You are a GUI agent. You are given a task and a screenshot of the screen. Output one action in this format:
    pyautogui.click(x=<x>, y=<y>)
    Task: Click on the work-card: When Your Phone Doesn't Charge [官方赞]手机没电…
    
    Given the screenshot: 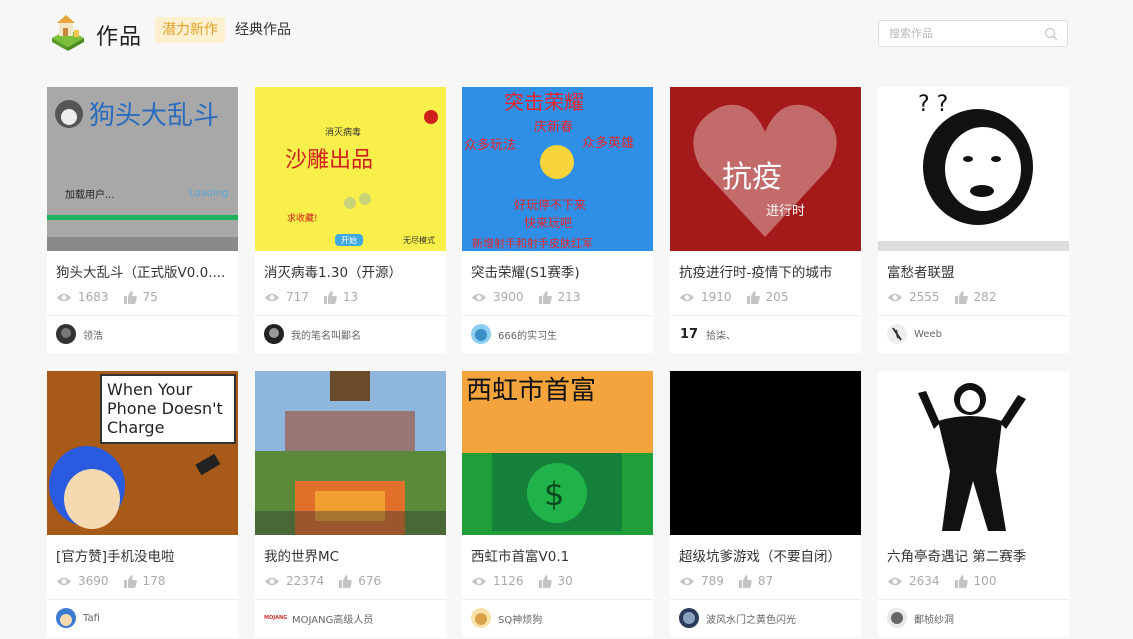 What is the action you would take?
    pyautogui.click(x=142, y=504)
    